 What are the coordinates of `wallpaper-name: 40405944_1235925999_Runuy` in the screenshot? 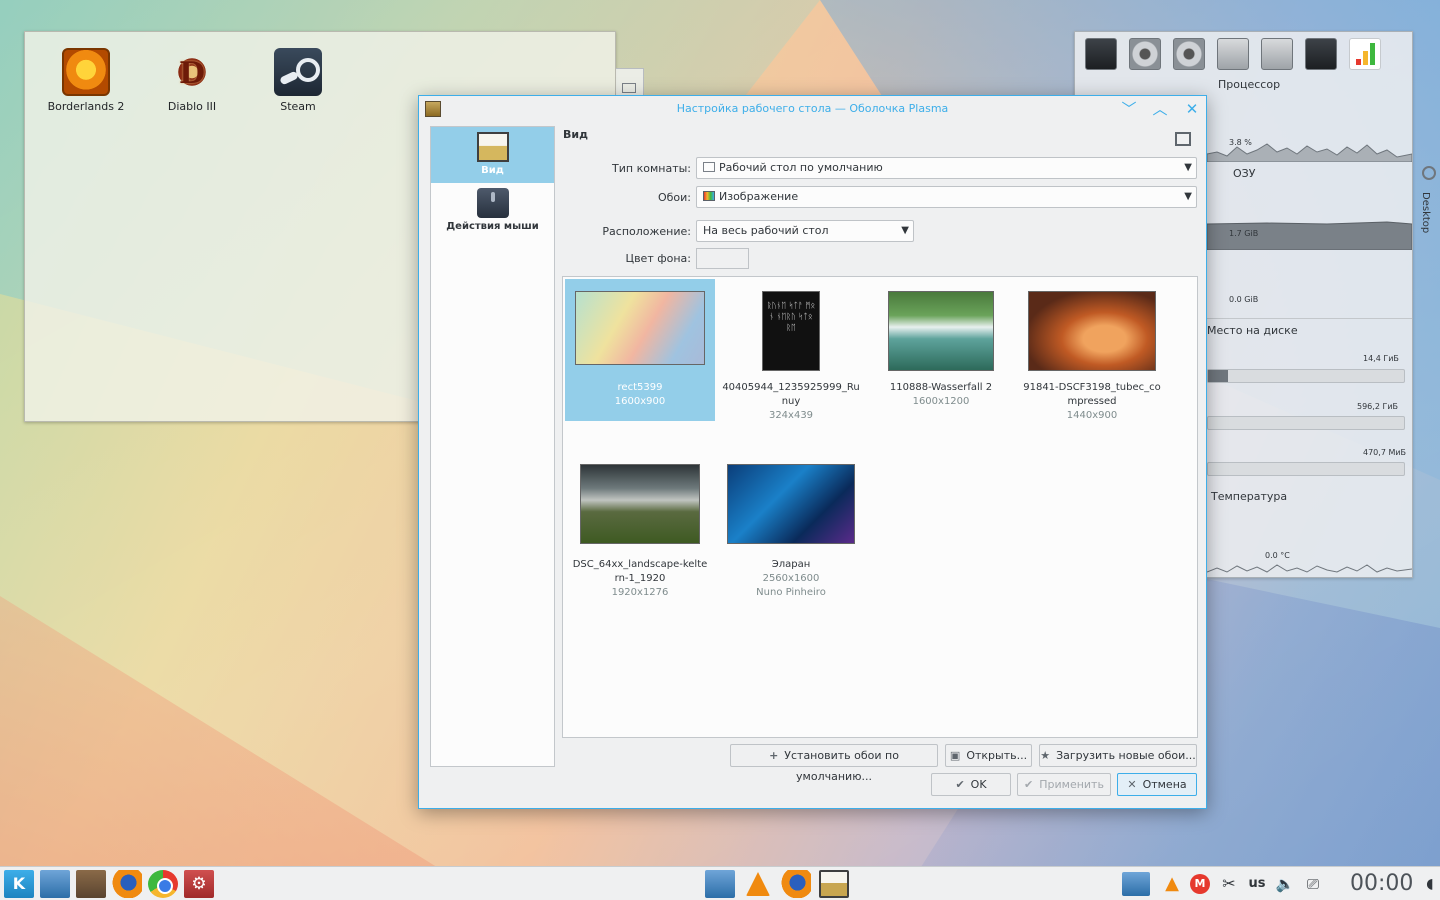 It's located at (791, 394).